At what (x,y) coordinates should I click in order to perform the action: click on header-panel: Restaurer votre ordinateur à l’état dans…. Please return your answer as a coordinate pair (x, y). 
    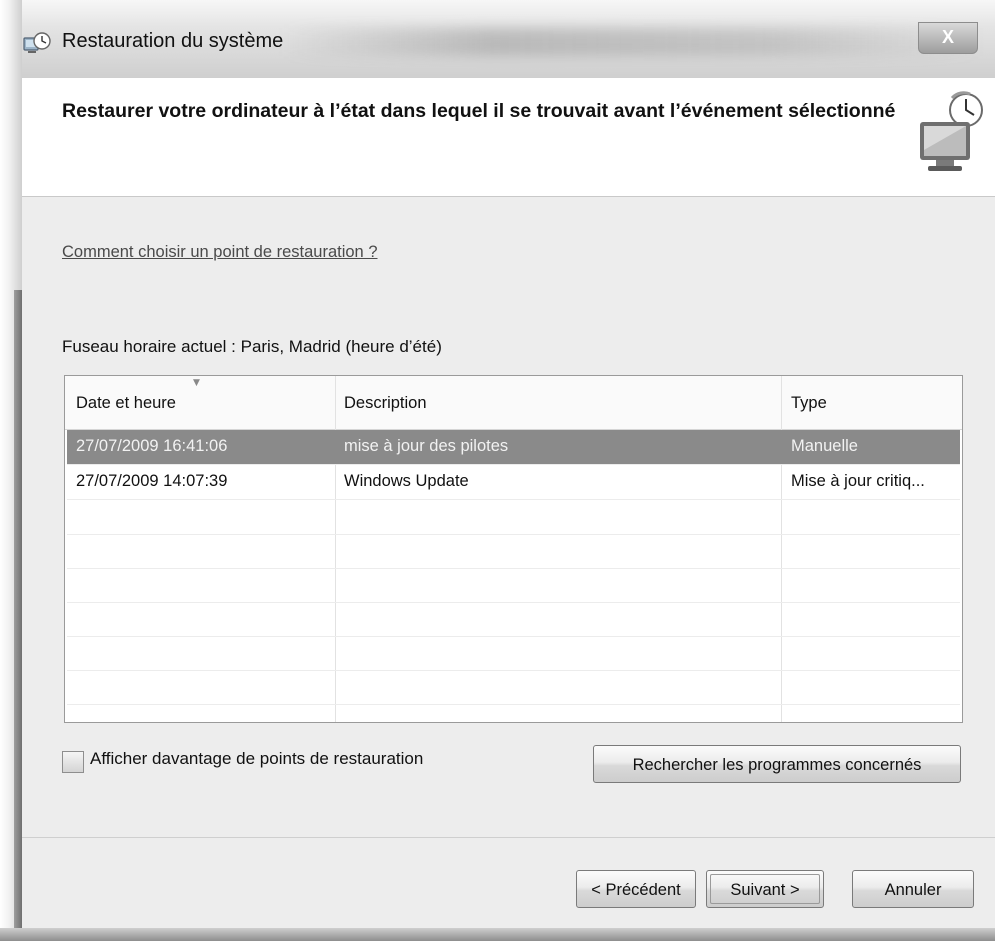
    Looking at the image, I should click on (508, 137).